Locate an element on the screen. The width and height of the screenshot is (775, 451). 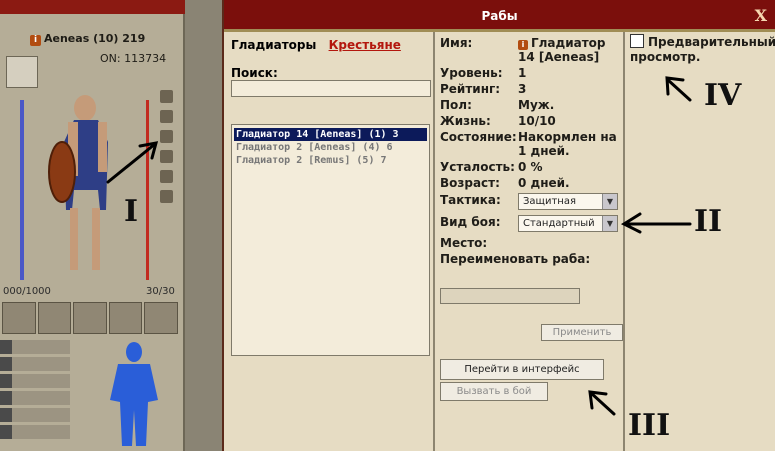
dialog-title: Рабы is located at coordinates (499, 16).